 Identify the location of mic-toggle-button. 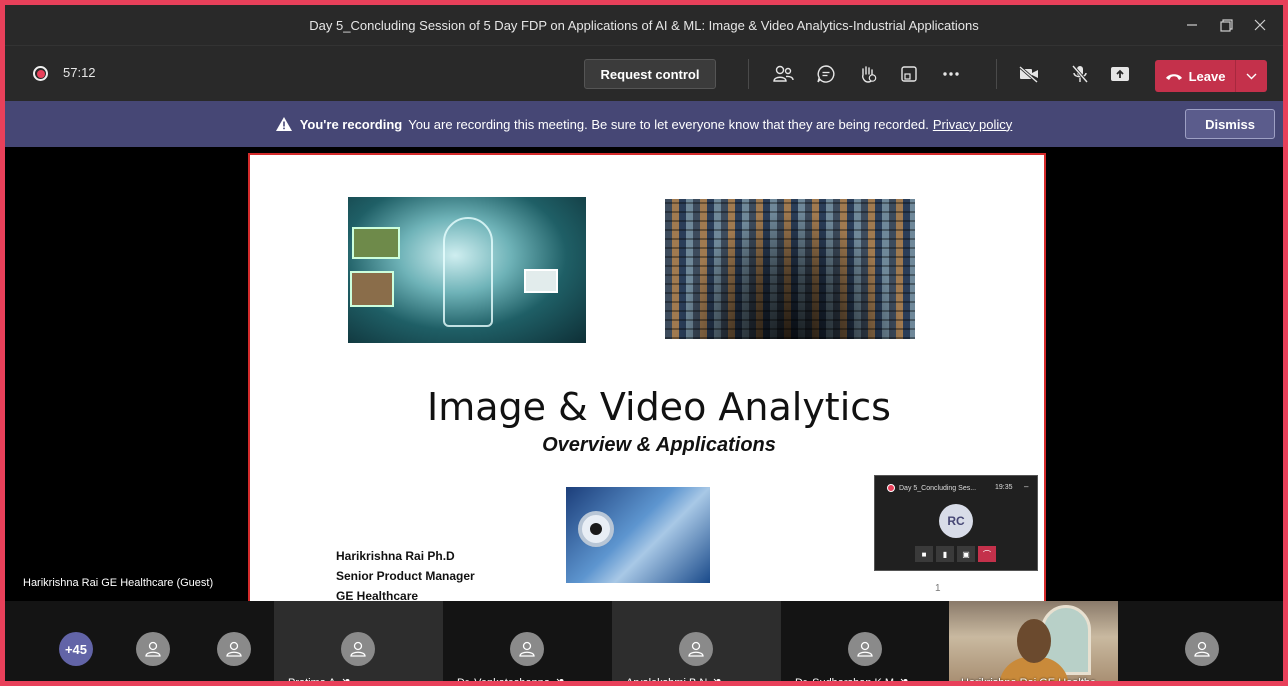
(1080, 74).